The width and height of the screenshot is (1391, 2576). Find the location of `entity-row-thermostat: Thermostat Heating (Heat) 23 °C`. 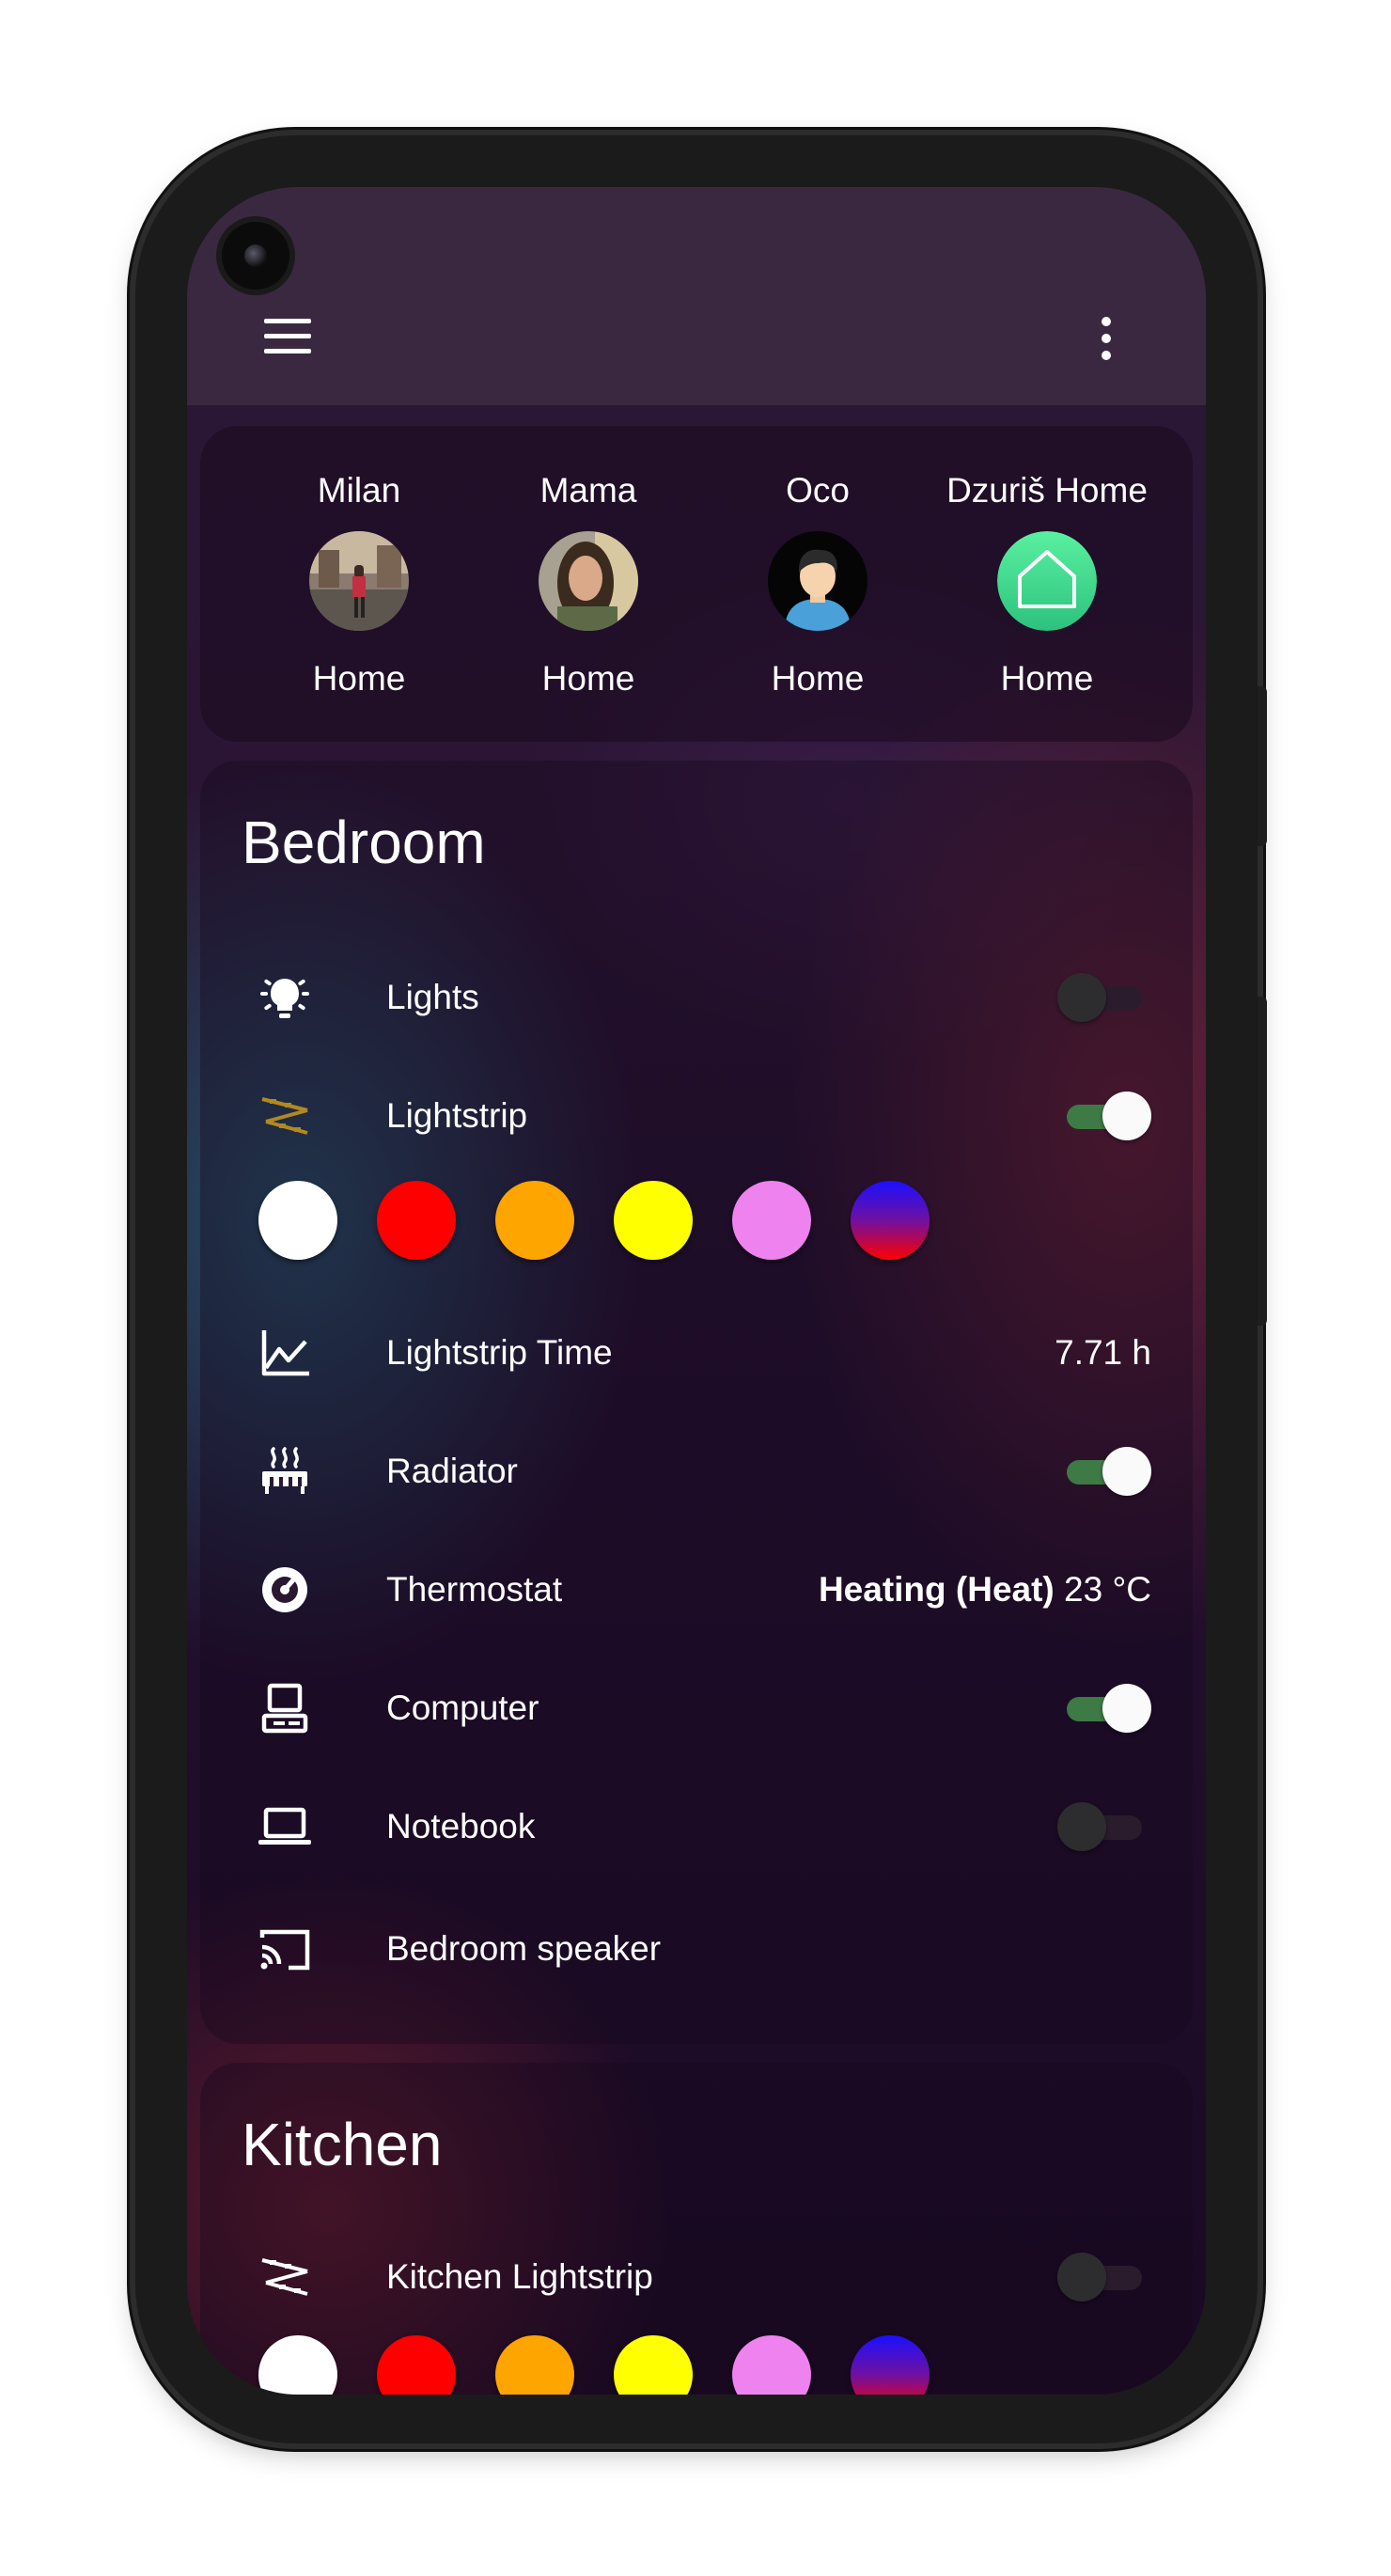

entity-row-thermostat: Thermostat Heating (Heat) 23 °C is located at coordinates (696, 1589).